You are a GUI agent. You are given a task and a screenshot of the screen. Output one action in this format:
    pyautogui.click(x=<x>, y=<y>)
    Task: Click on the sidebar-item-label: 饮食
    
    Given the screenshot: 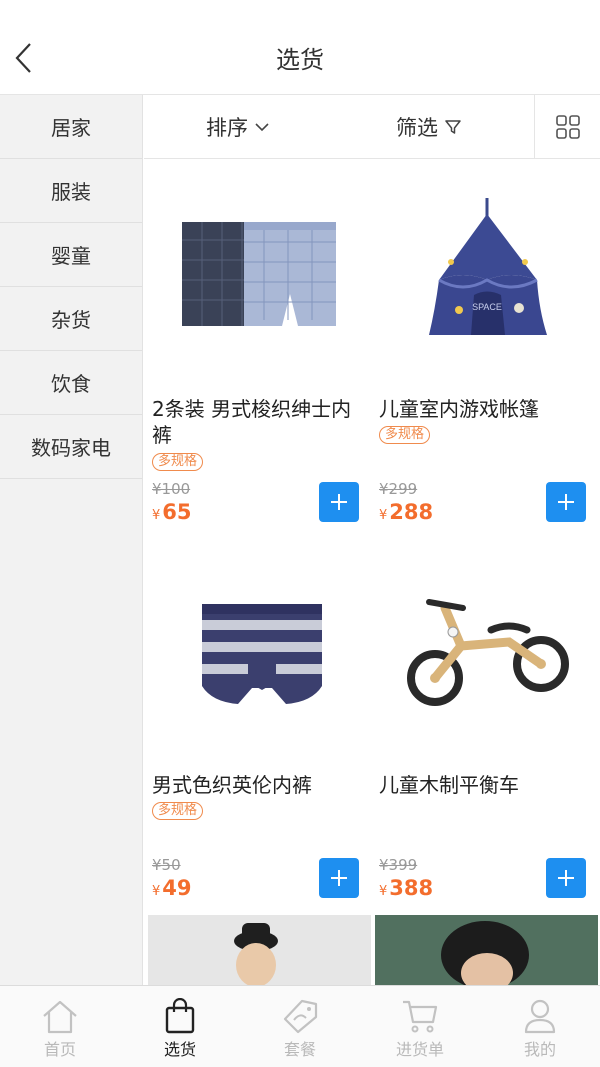 What is the action you would take?
    pyautogui.click(x=71, y=384)
    